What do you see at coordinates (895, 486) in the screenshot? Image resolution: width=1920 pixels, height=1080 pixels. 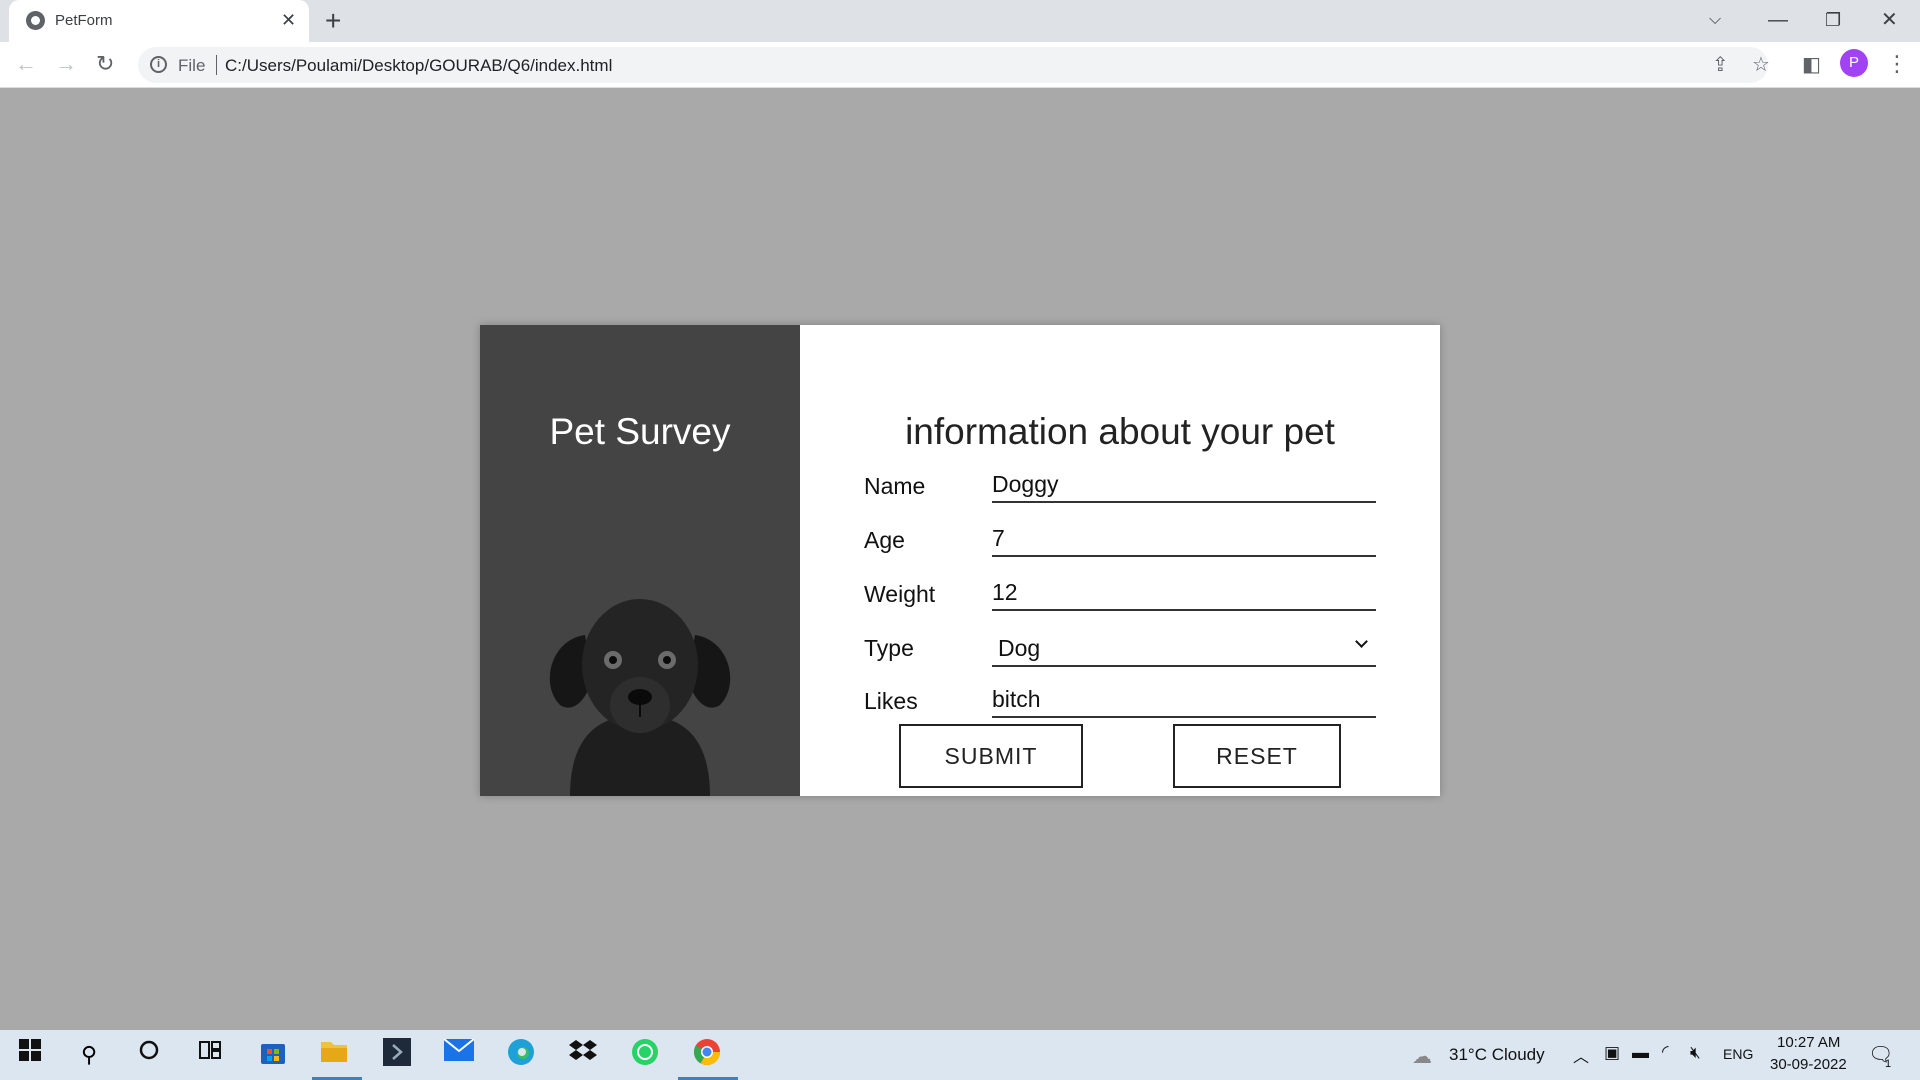 I see `name-label: Name` at bounding box center [895, 486].